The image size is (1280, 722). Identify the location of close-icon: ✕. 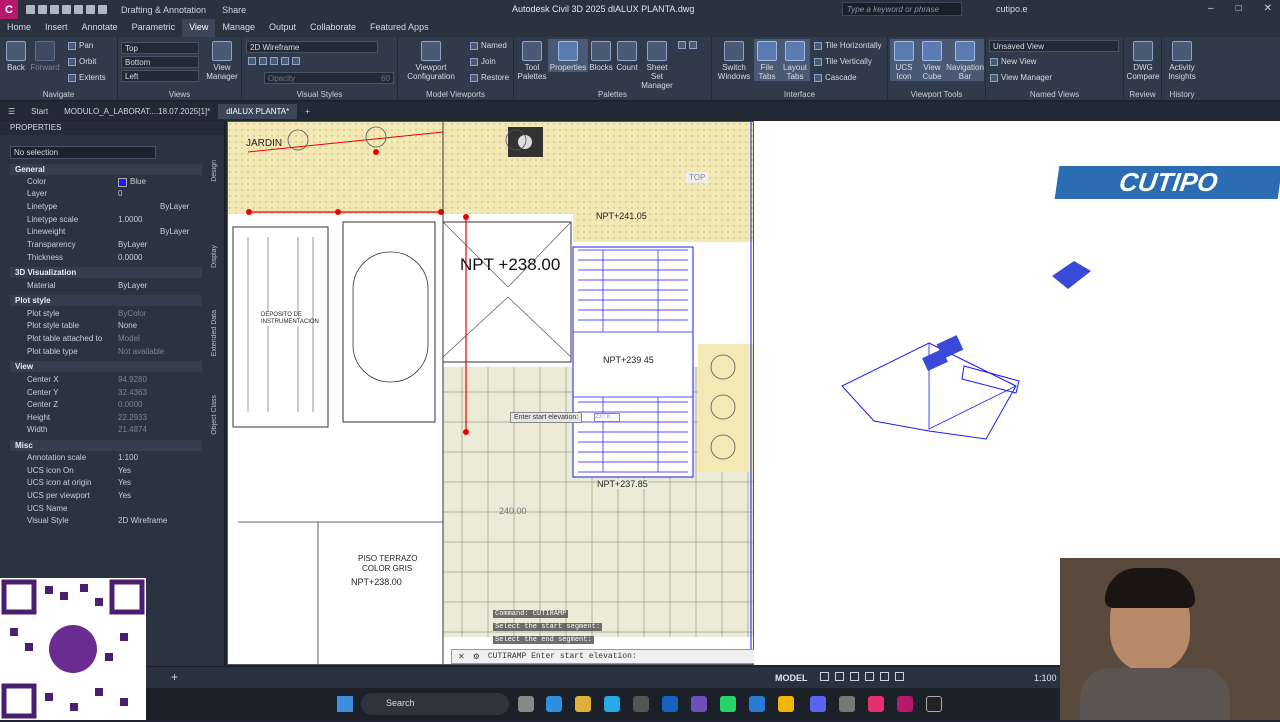
(1268, 8).